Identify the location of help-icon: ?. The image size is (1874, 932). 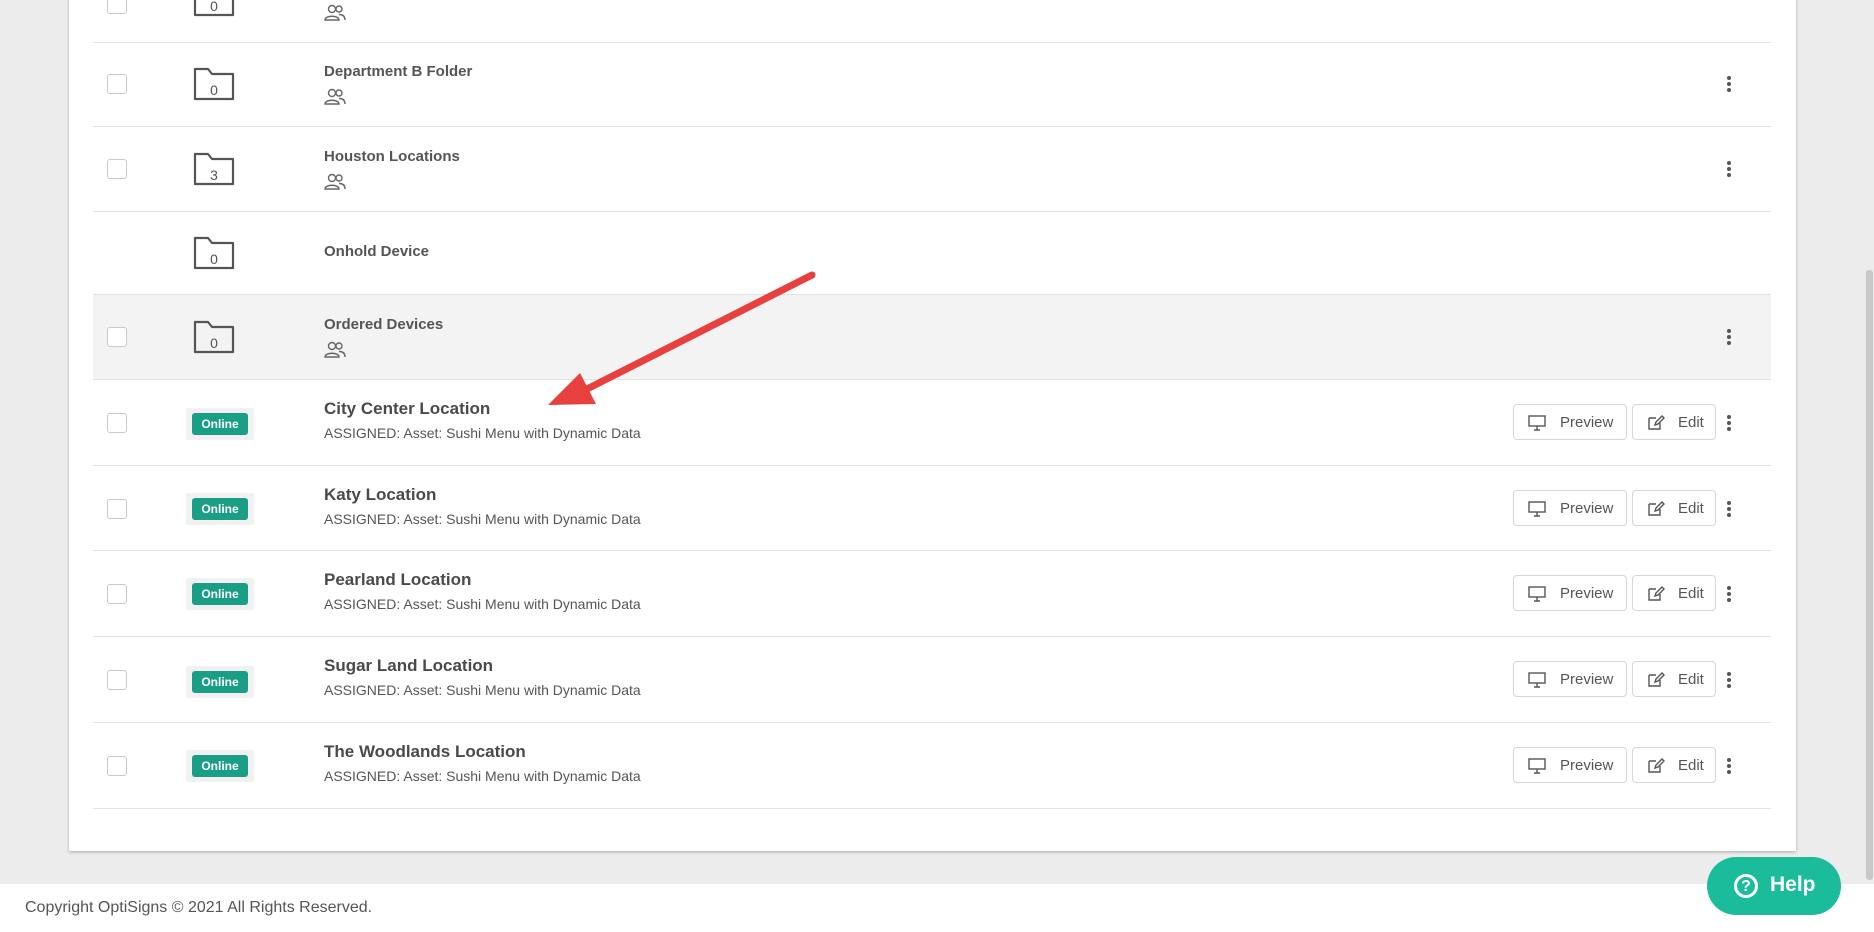
(1746, 886).